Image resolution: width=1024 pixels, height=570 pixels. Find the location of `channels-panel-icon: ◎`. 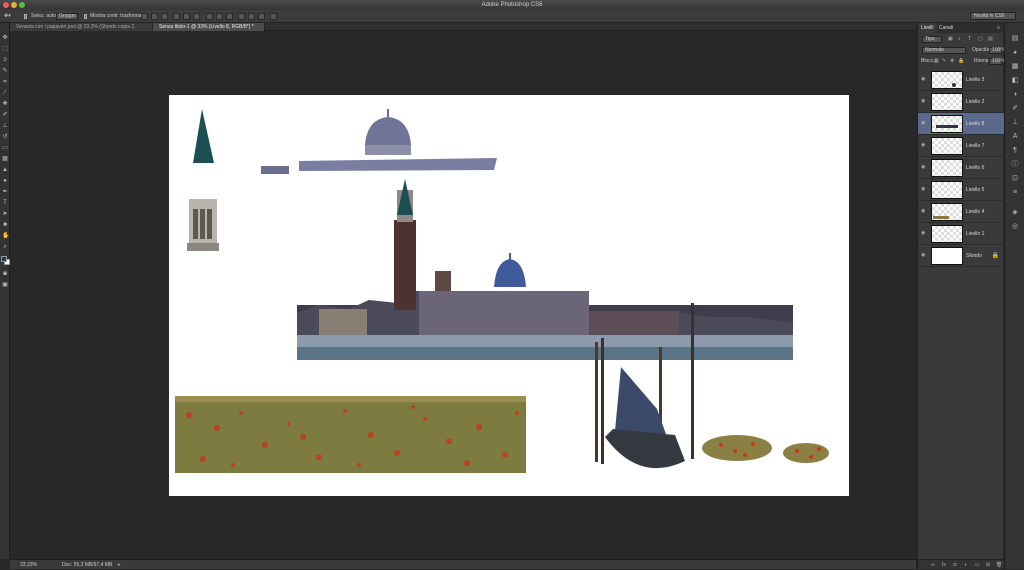

channels-panel-icon: ◎ is located at coordinates (1015, 227).